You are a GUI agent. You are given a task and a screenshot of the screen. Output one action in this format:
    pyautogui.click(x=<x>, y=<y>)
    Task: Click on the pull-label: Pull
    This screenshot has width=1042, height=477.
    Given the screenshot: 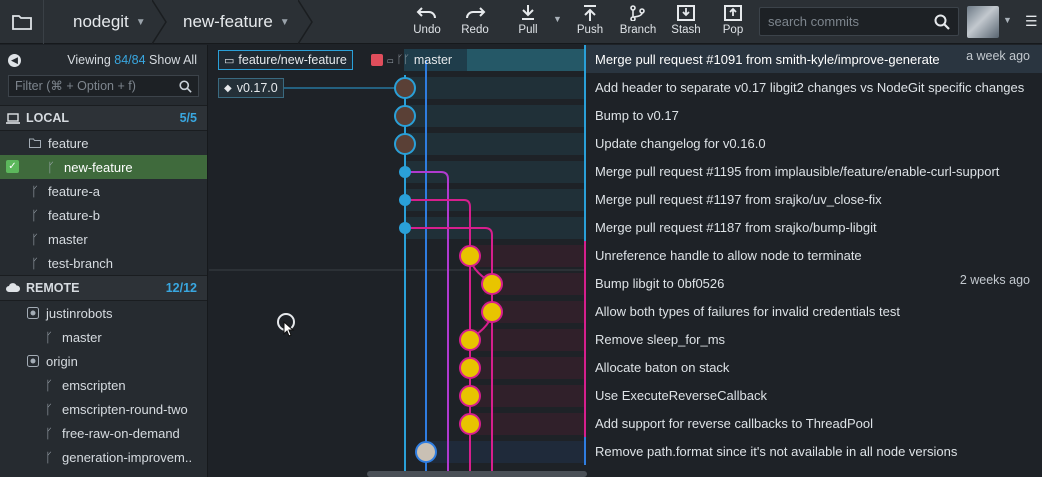 What is the action you would take?
    pyautogui.click(x=528, y=30)
    